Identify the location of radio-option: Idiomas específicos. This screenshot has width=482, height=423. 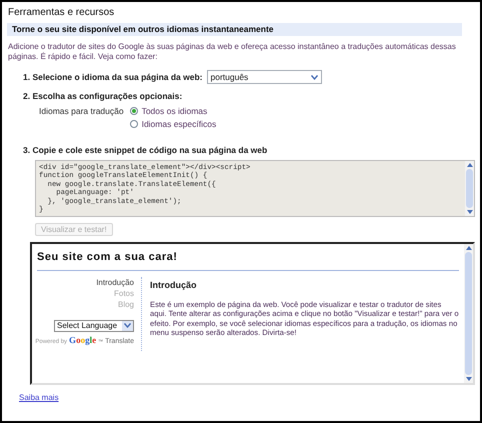
(173, 124).